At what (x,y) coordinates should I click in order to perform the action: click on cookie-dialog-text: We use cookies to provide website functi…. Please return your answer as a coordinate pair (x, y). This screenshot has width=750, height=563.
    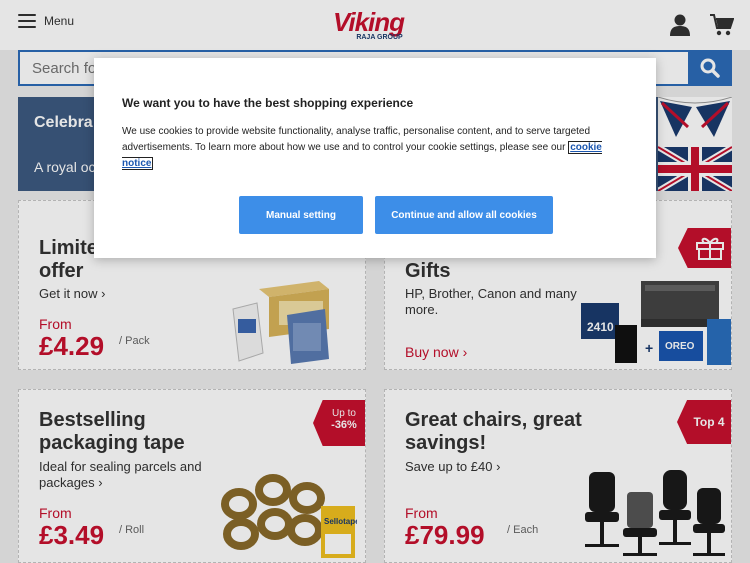
    Looking at the image, I should click on (377, 148).